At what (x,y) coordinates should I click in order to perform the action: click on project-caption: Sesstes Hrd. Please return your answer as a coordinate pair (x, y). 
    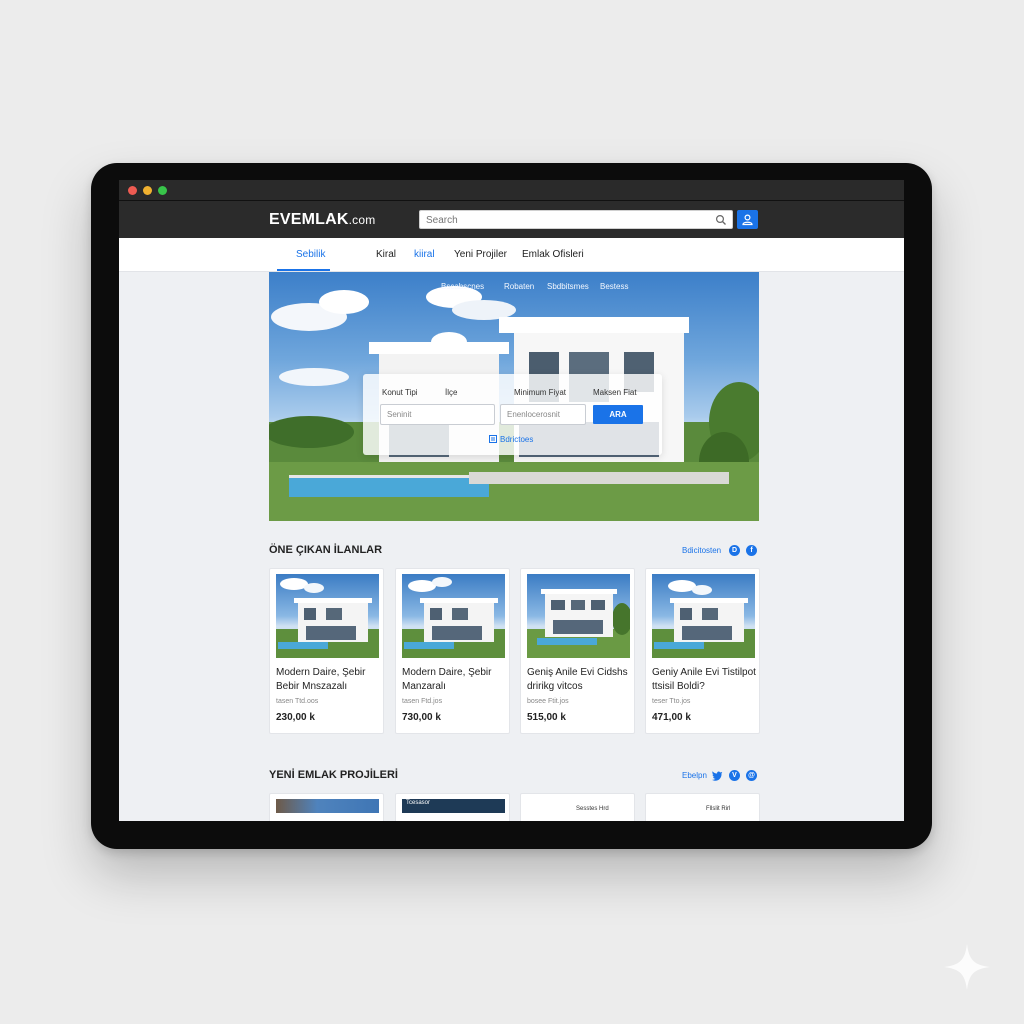
    Looking at the image, I should click on (592, 809).